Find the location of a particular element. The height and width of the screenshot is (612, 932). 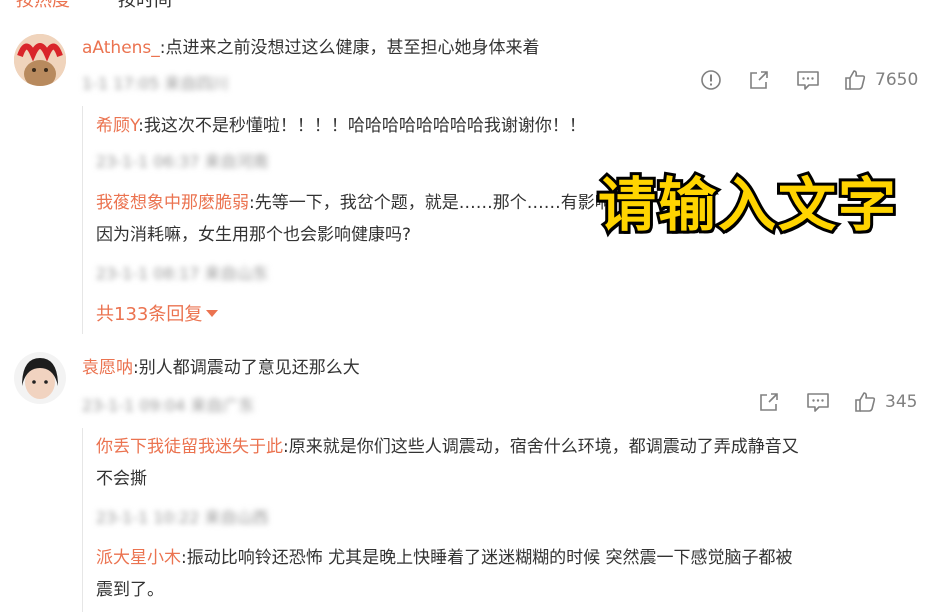

reply-text: :原来就是你们这些人调震动，宿舍什么环境，都调震动了弄成静音又 is located at coordinates (541, 447).